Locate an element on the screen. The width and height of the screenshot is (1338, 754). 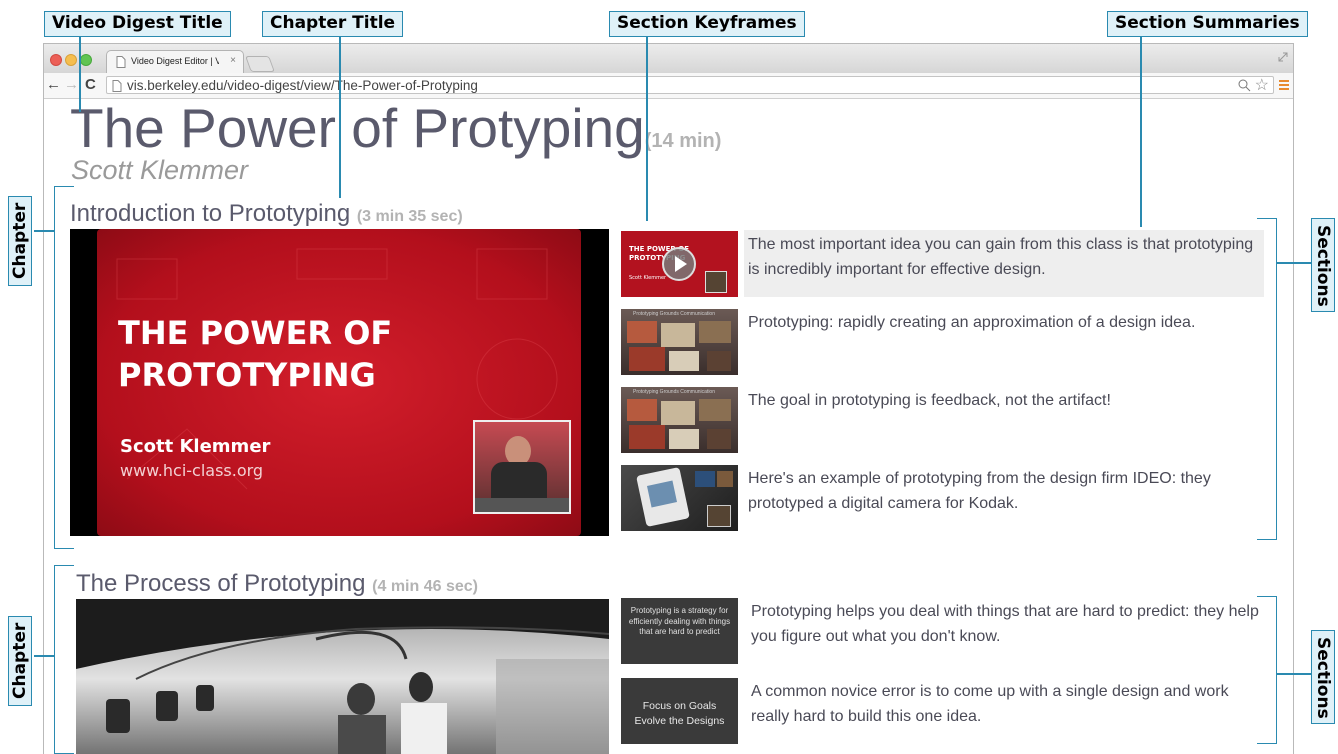
keyframe-6: Focus on Goals Evolve the Designs is located at coordinates (679, 711).